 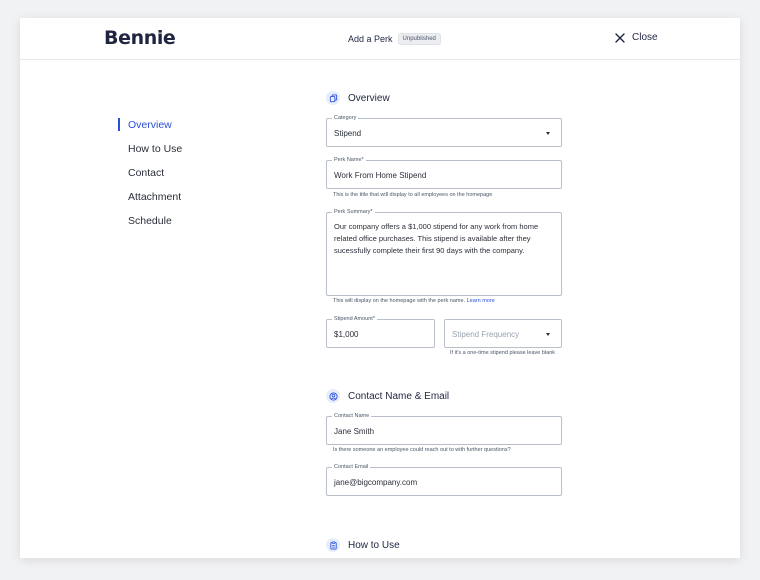 I want to click on copy-icon, so click(x=333, y=97).